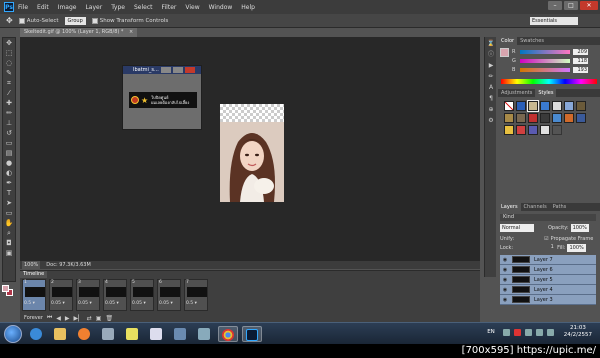  I want to click on delete-frame-icon: 🗑, so click(109, 318).